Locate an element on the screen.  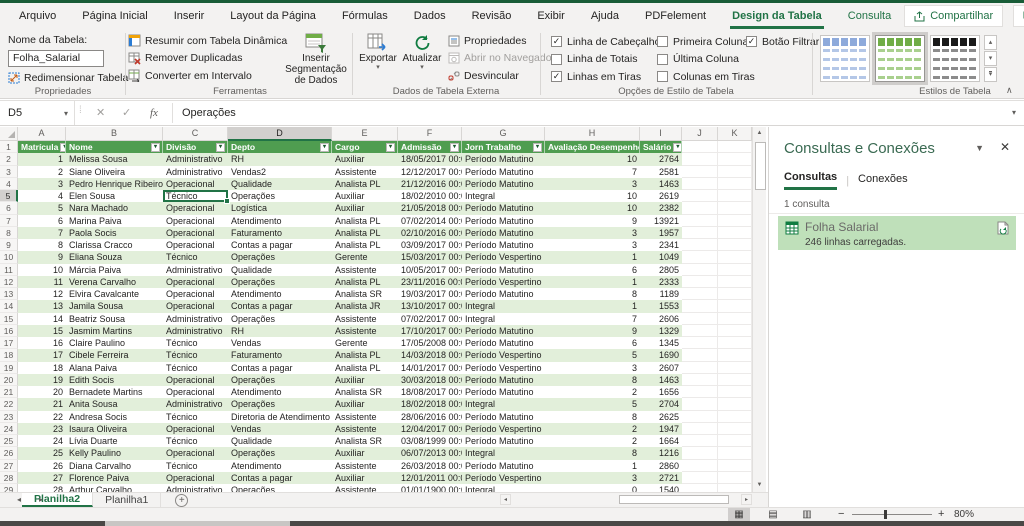
cell: 9 is located at coordinates (42, 257).